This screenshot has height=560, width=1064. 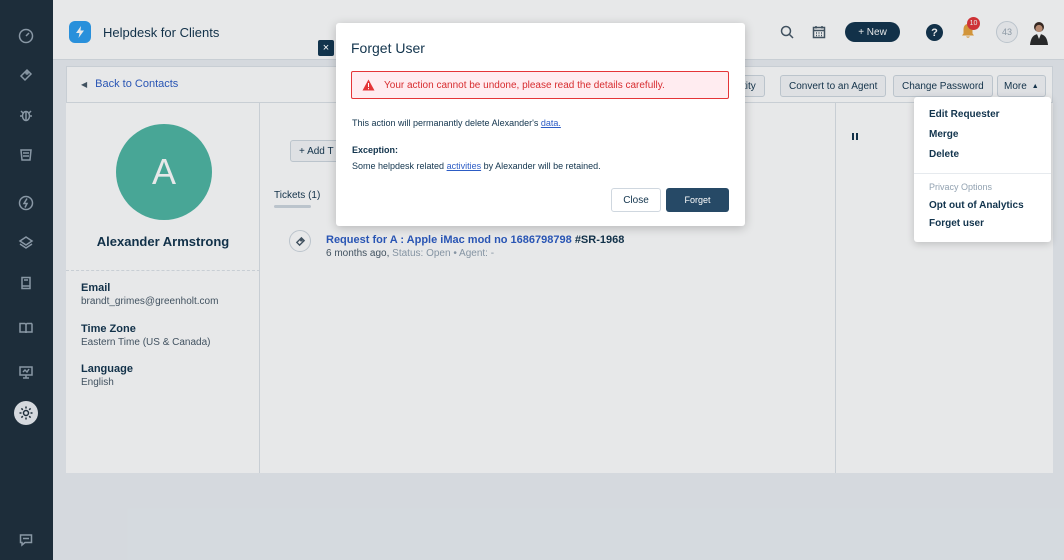 I want to click on menu-item-delete: Delete, so click(x=944, y=154).